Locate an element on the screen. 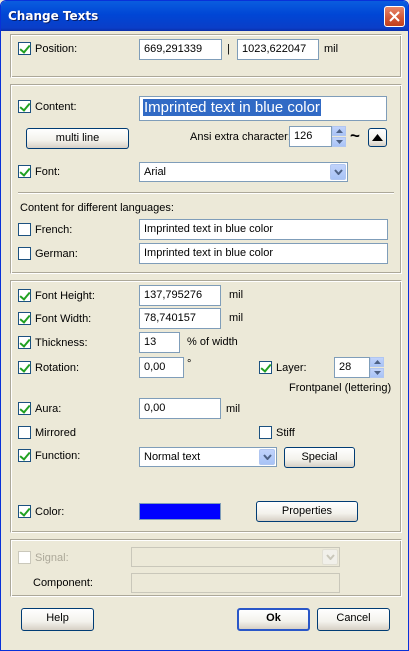 This screenshot has width=409, height=651. ok-button: Ok is located at coordinates (273, 619).